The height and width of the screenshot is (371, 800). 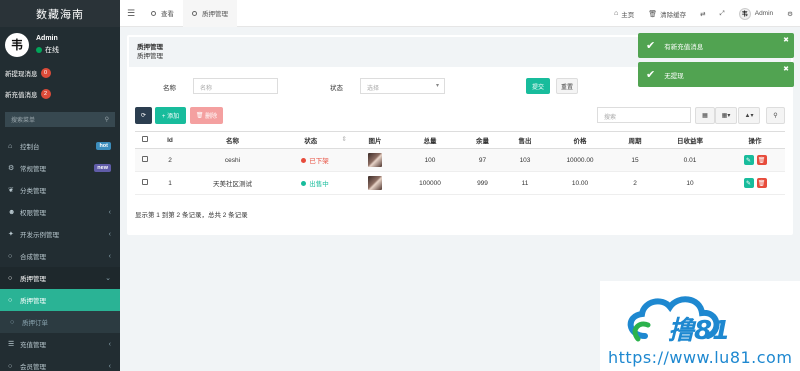 I want to click on submit-button: 提交, so click(x=538, y=86).